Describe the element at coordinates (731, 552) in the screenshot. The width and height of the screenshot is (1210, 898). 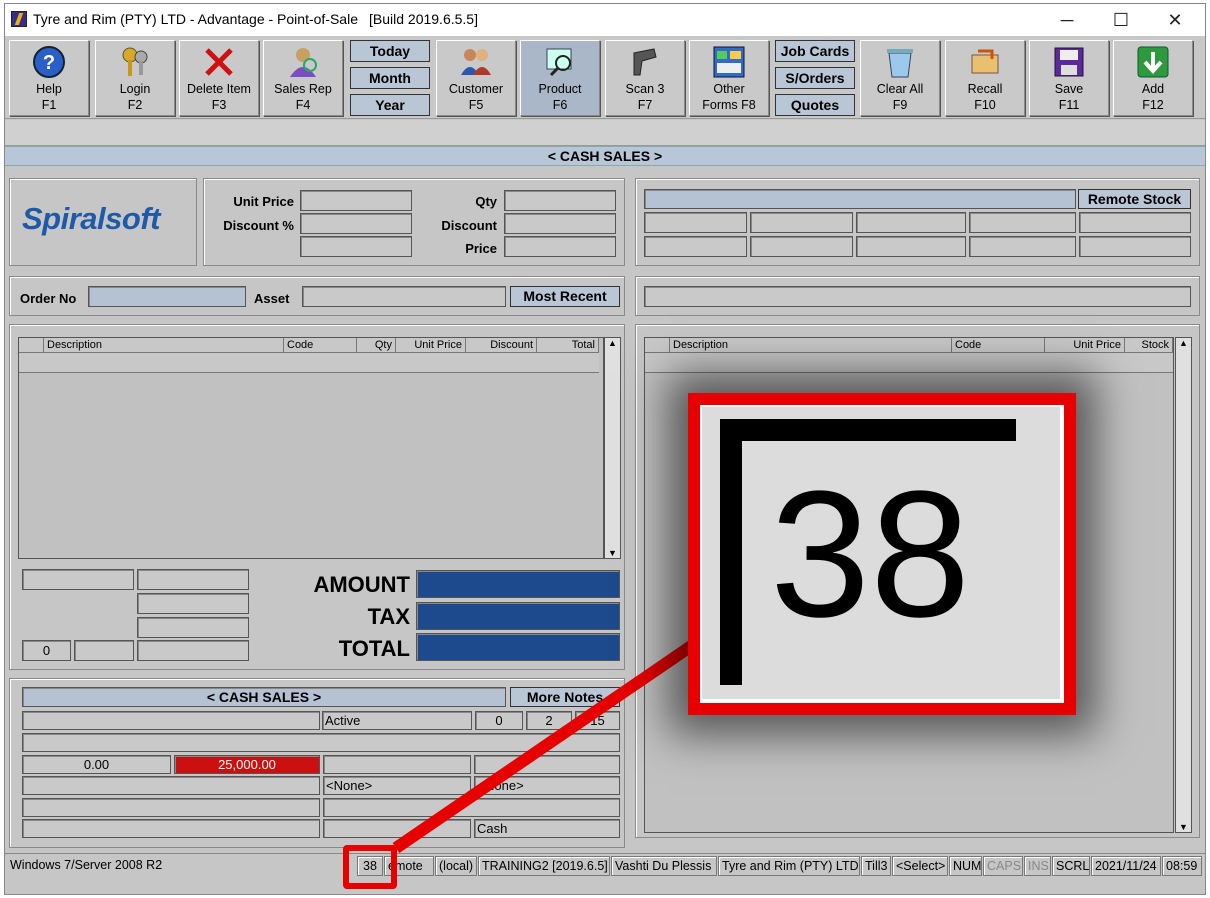
I see `zoom-border-left` at that location.